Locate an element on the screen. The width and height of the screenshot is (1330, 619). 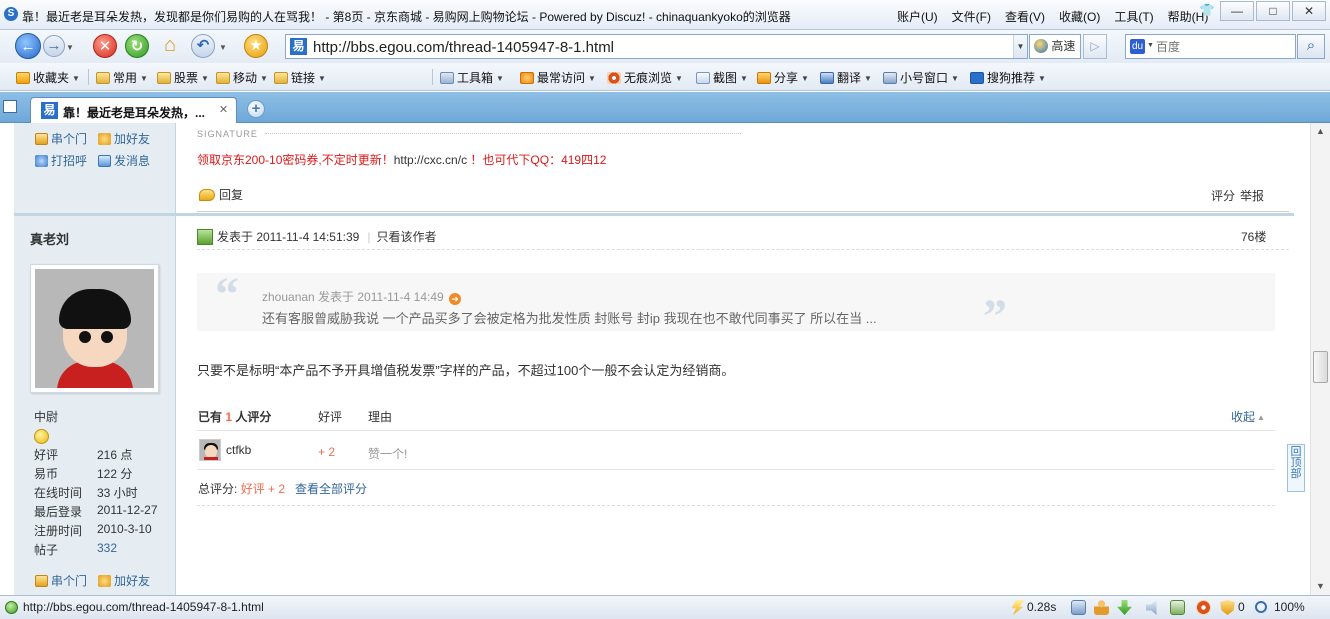
globe-icon is located at coordinates (1041, 46).